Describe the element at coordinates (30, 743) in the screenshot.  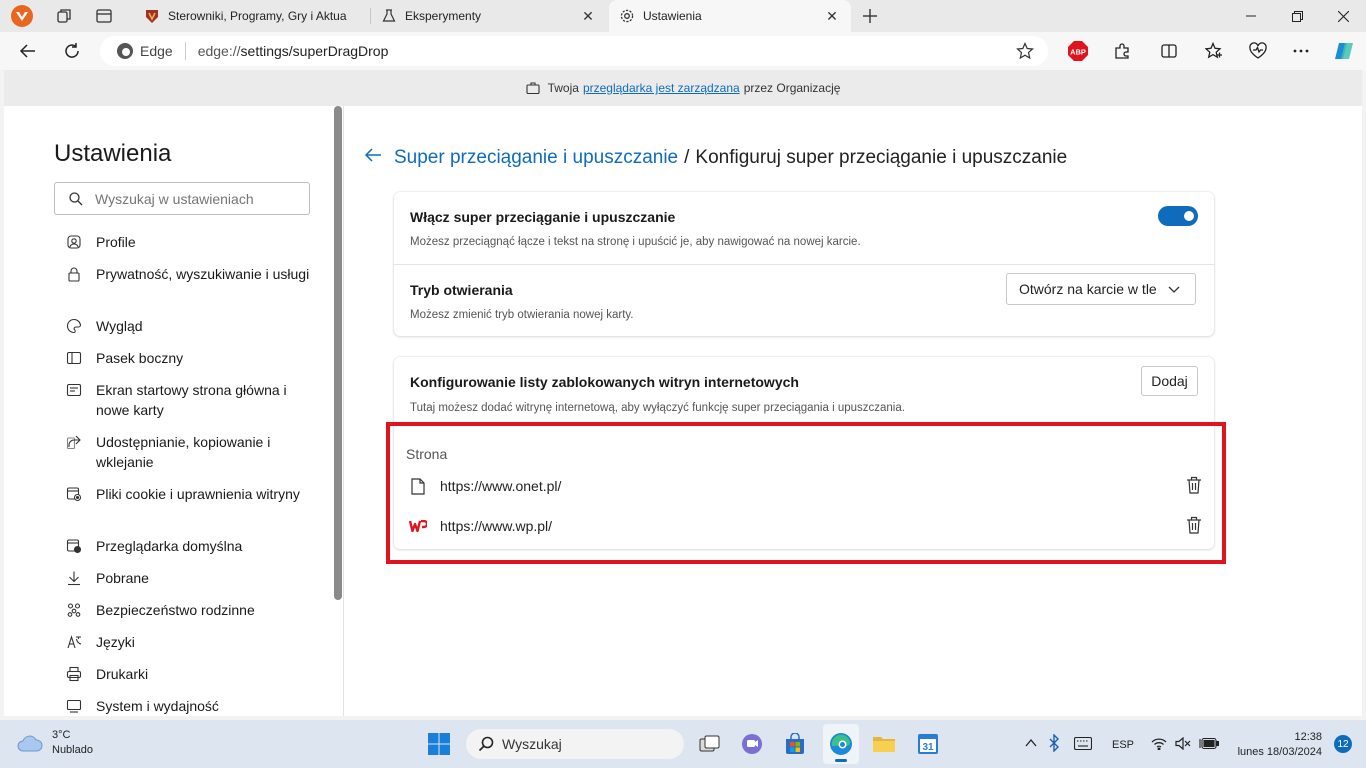
I see `cloud-icon` at that location.